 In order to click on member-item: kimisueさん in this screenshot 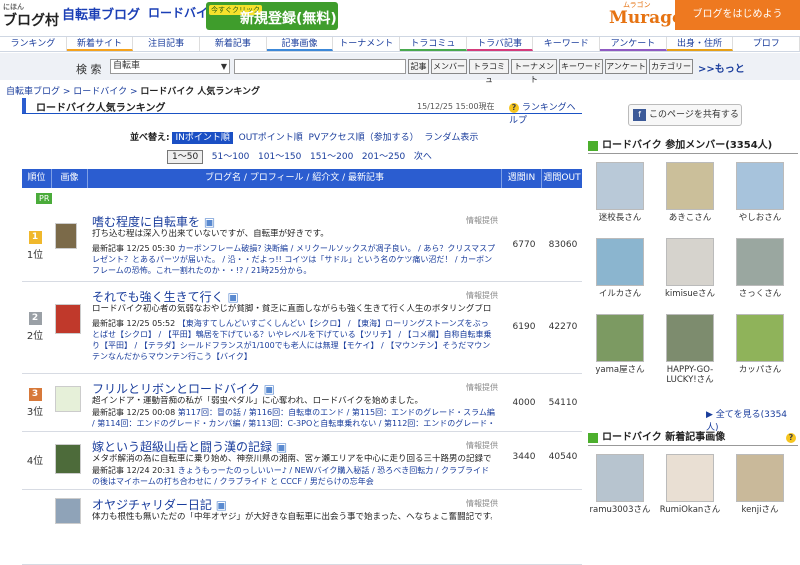, I will do `click(690, 268)`.